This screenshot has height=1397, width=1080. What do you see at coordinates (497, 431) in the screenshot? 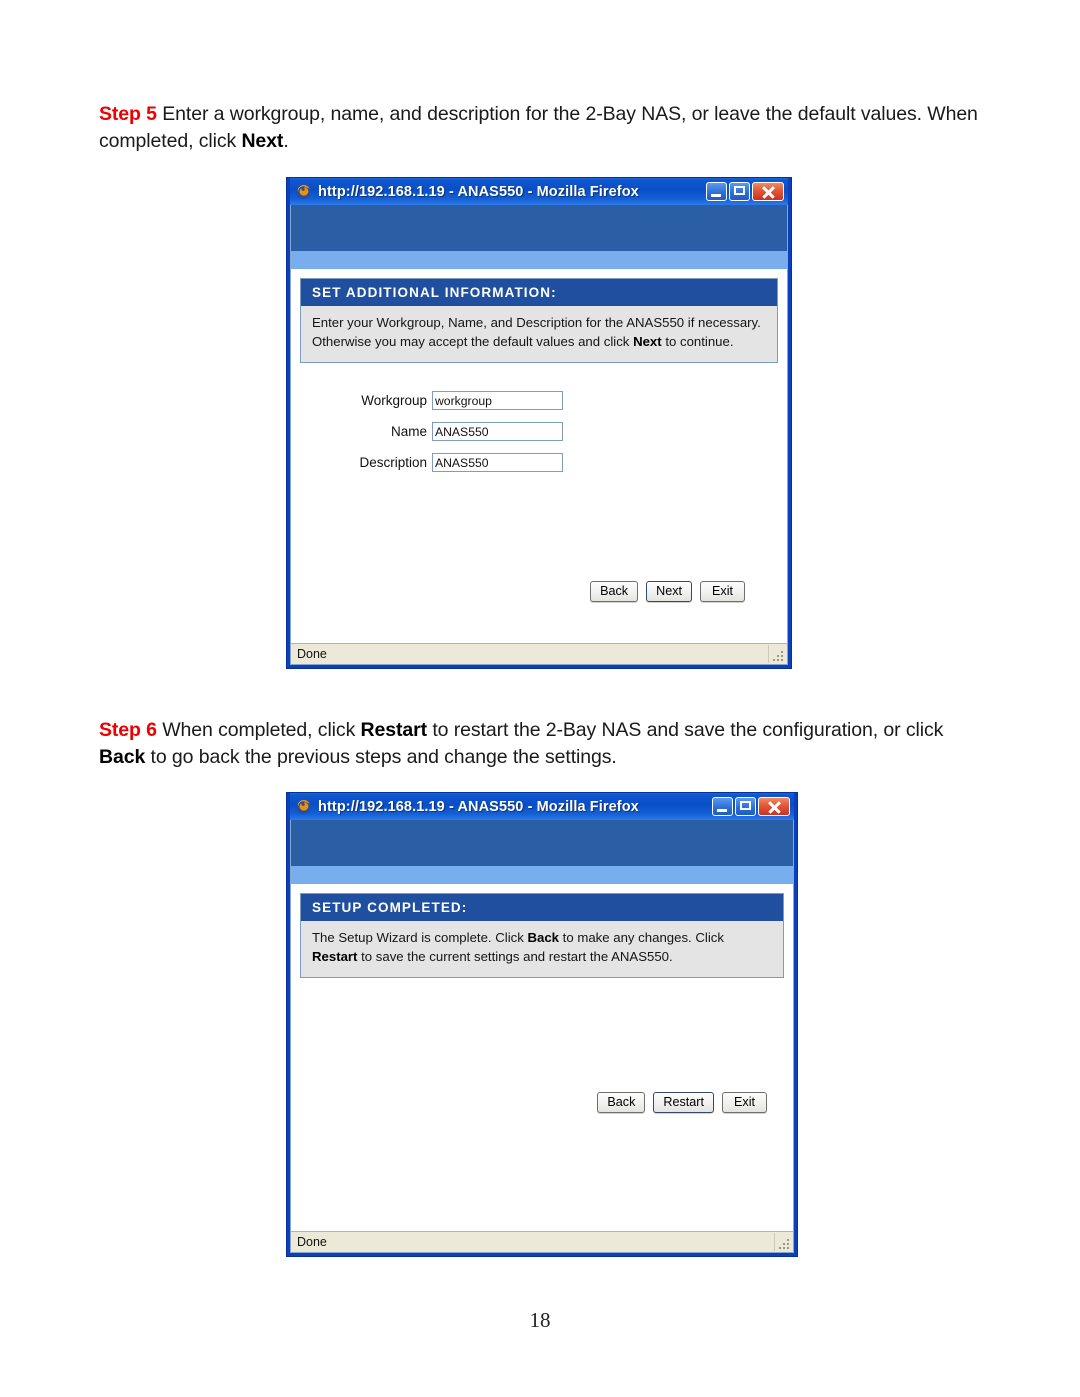
I see `name-input` at bounding box center [497, 431].